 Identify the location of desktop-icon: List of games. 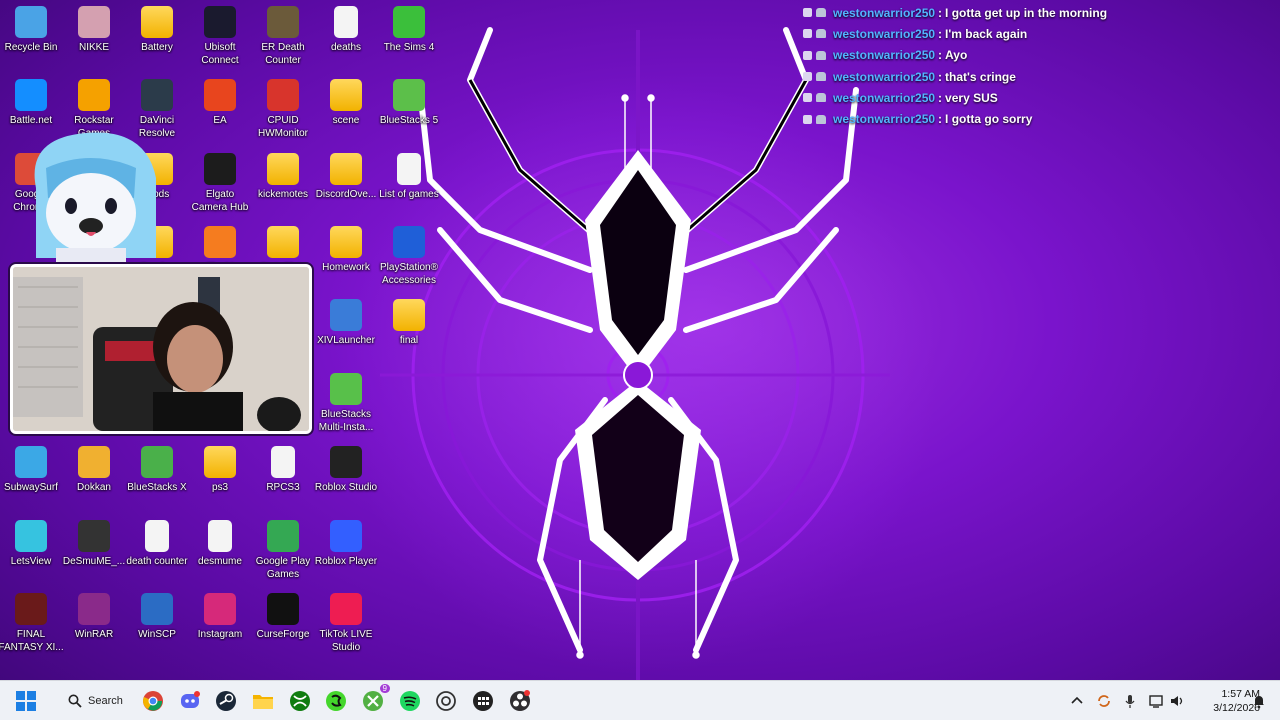
(409, 177).